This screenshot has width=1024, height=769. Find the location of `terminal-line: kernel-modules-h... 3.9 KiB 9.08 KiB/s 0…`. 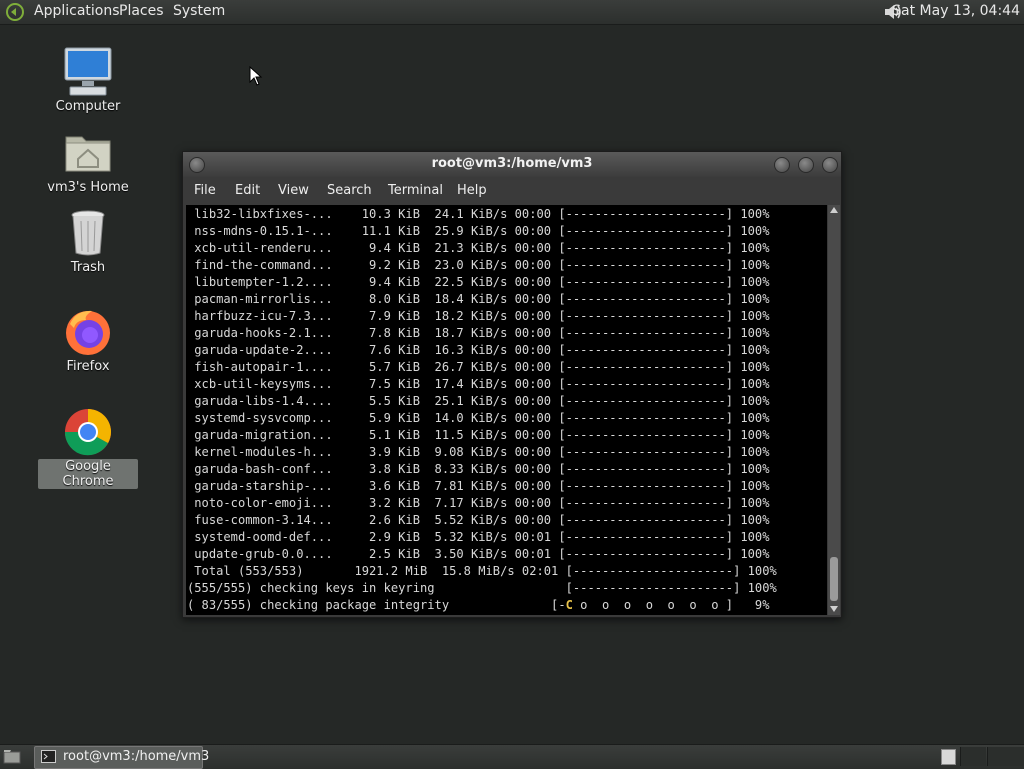

terminal-line: kernel-modules-h... 3.9 KiB 9.08 KiB/s 0… is located at coordinates (478, 452).